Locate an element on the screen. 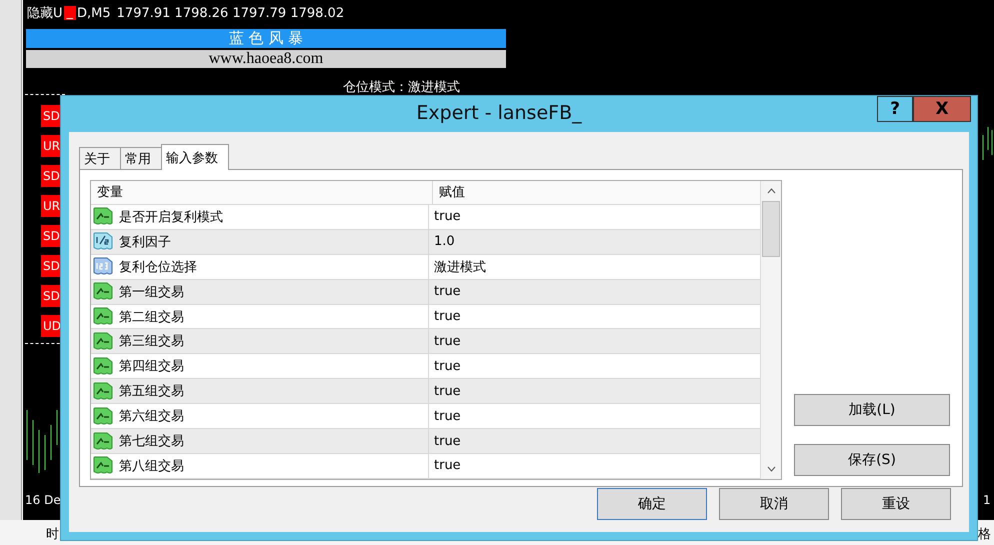  scroll-up-icon is located at coordinates (771, 191).